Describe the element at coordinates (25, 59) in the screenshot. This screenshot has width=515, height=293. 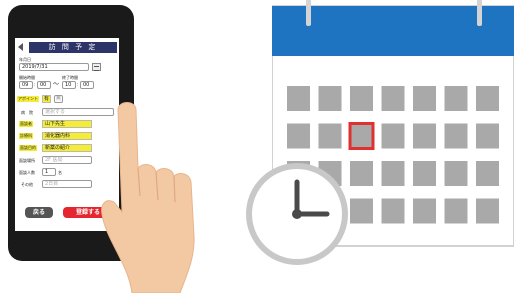
I see `date-label: 年月日` at that location.